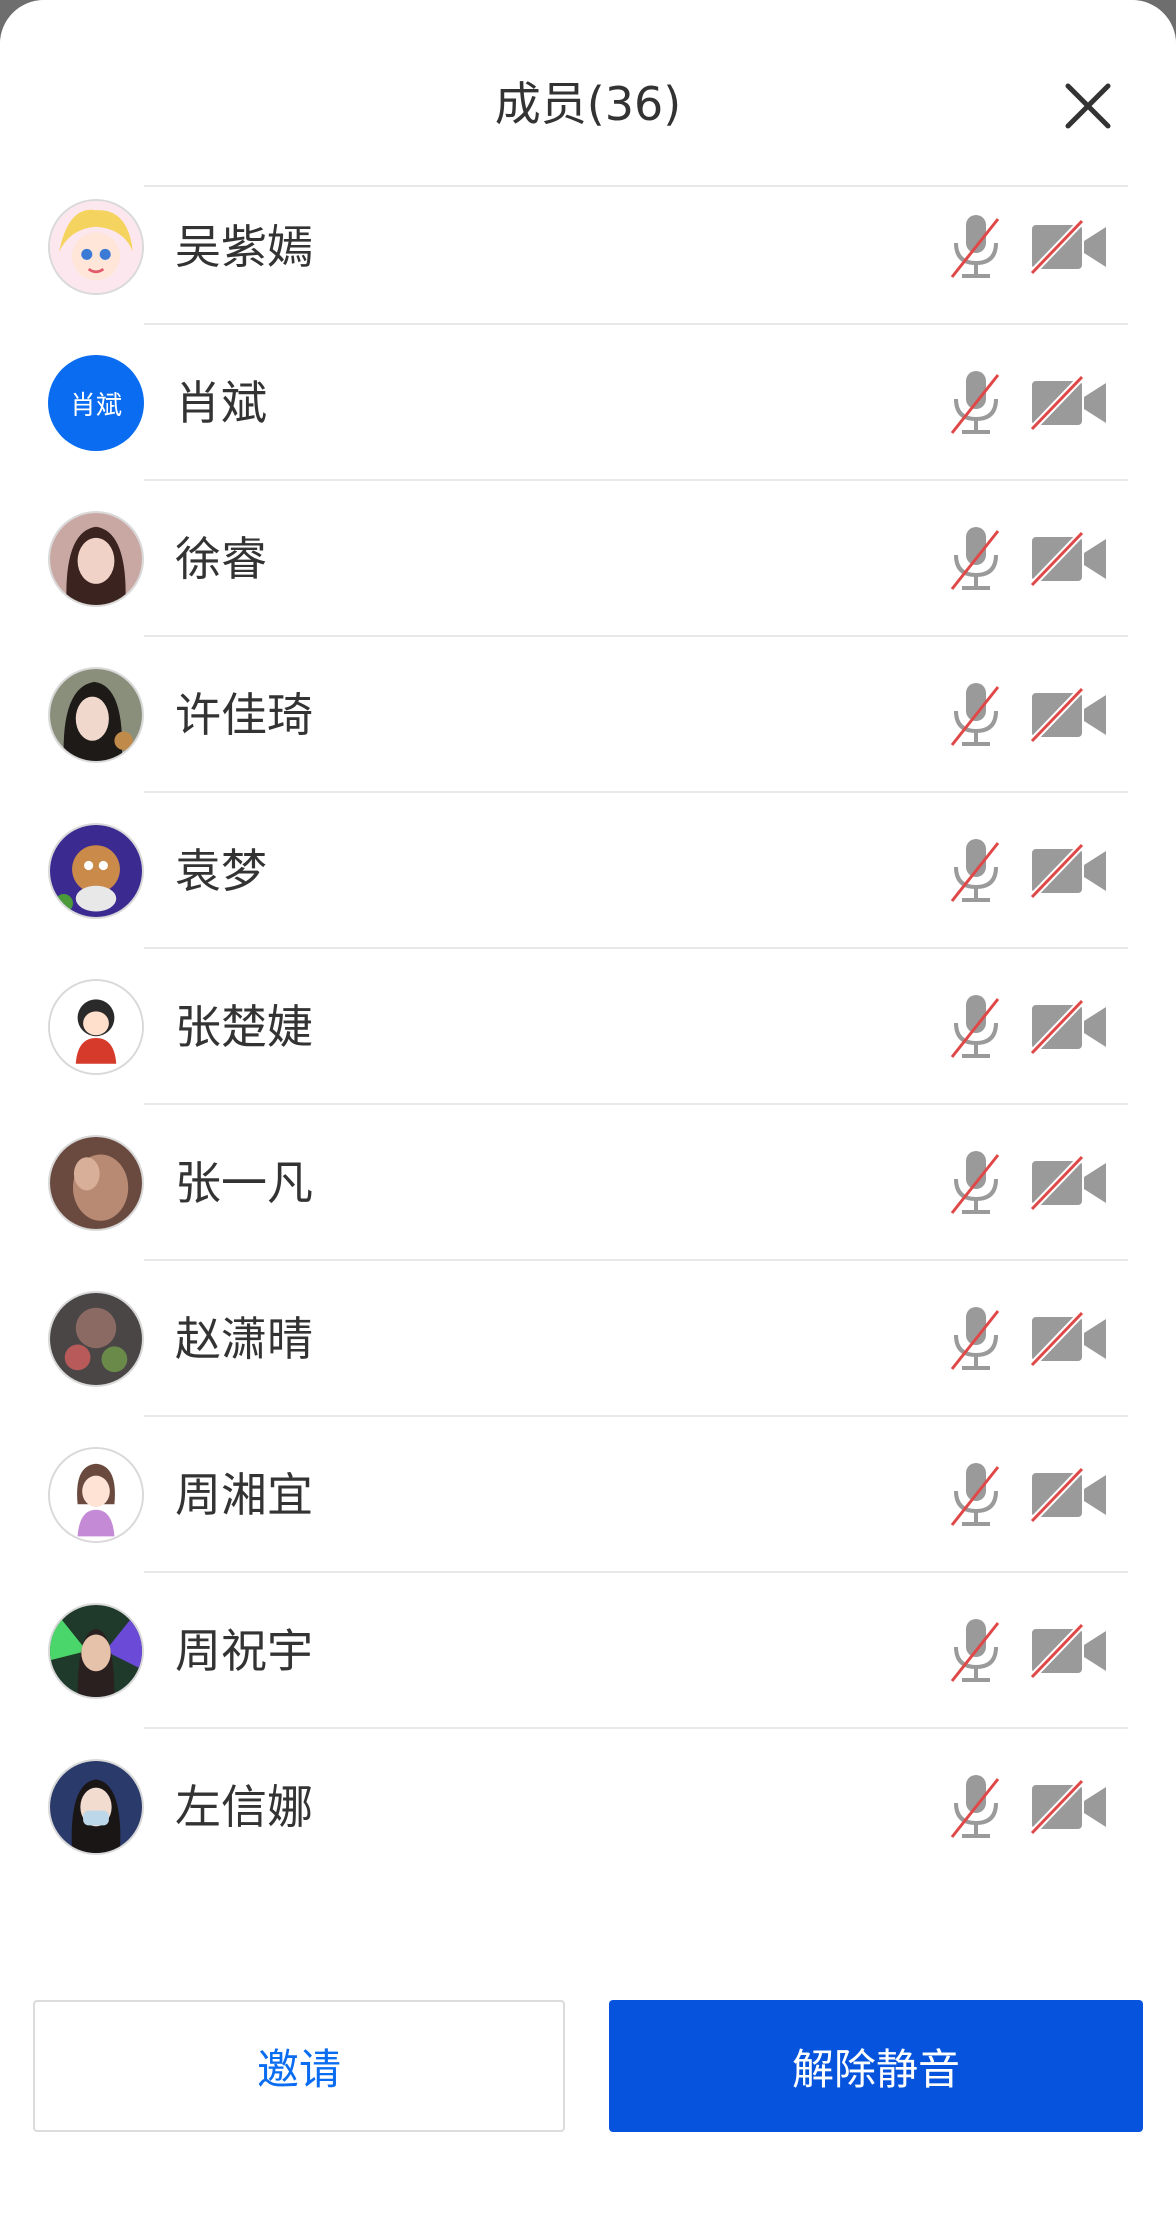 The image size is (1176, 2236). I want to click on member-row: 周祝宇, so click(588, 1651).